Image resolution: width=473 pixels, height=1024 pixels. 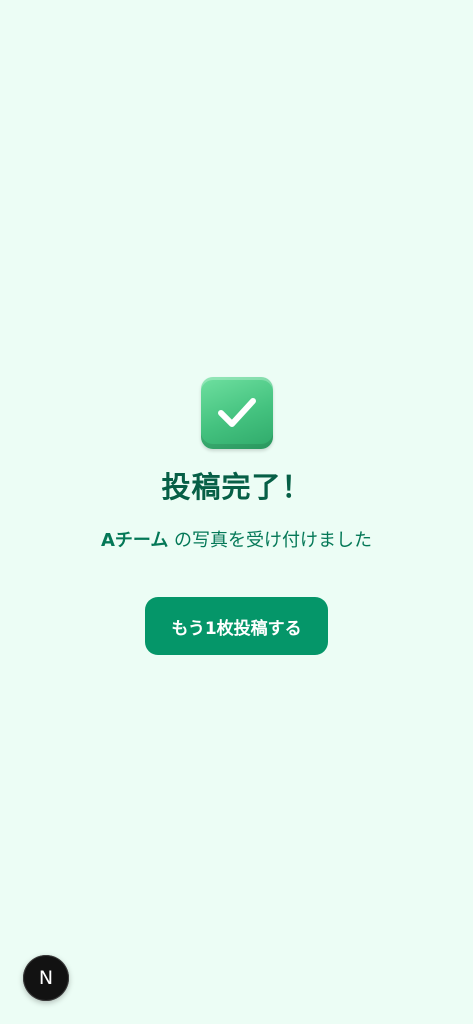 I want to click on confirmation-message: Aチーム の写真を受け付けました, so click(x=236, y=541).